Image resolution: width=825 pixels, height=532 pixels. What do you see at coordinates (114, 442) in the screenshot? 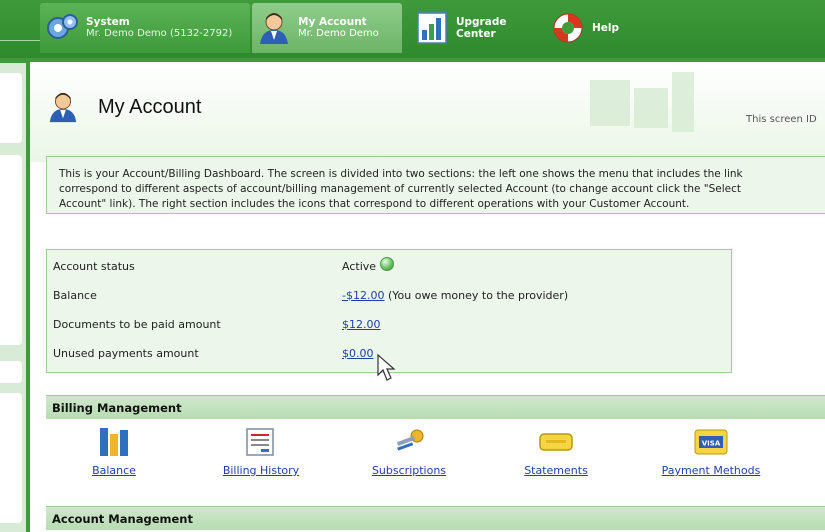
I see `balance-chart-icon` at bounding box center [114, 442].